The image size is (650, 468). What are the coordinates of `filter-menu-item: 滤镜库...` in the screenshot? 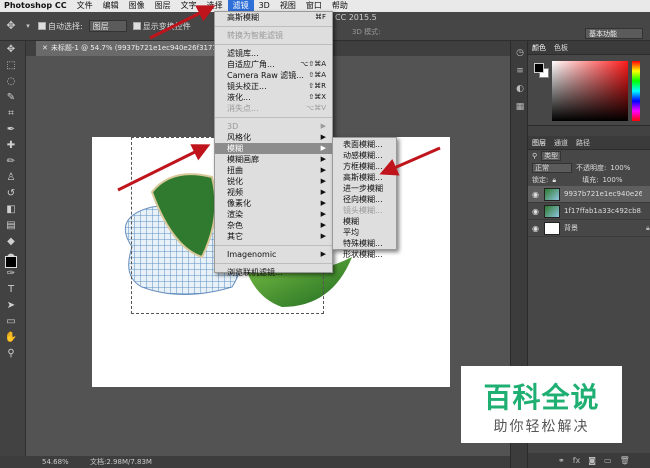 It's located at (273, 53).